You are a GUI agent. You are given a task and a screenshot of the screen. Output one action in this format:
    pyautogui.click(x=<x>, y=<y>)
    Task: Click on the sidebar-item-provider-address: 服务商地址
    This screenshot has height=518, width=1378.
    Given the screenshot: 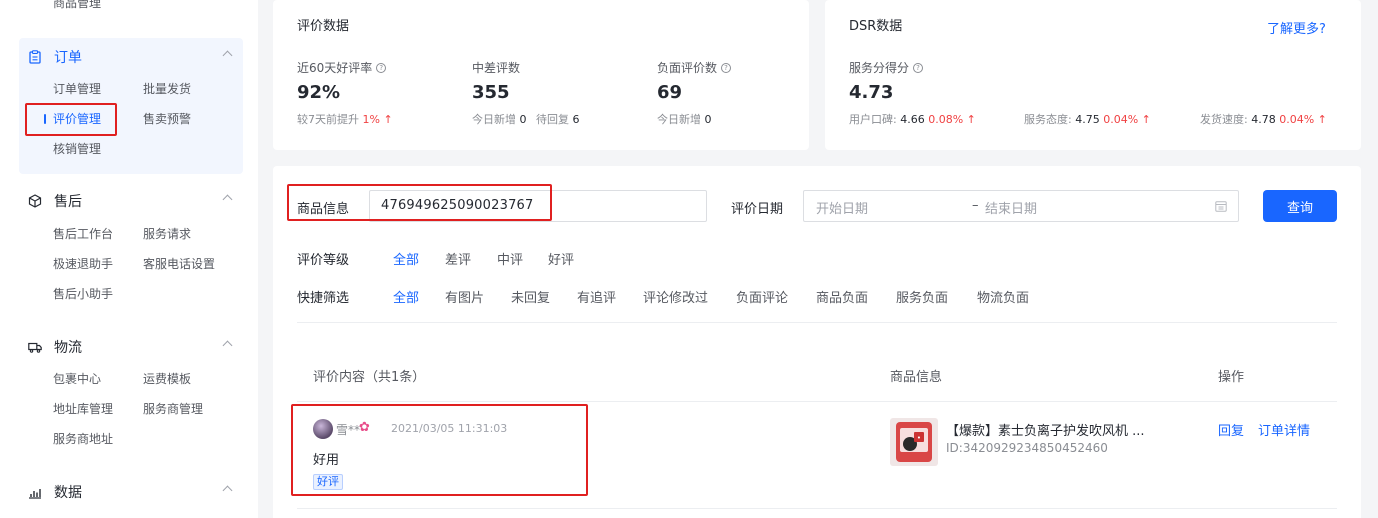 What is the action you would take?
    pyautogui.click(x=83, y=438)
    